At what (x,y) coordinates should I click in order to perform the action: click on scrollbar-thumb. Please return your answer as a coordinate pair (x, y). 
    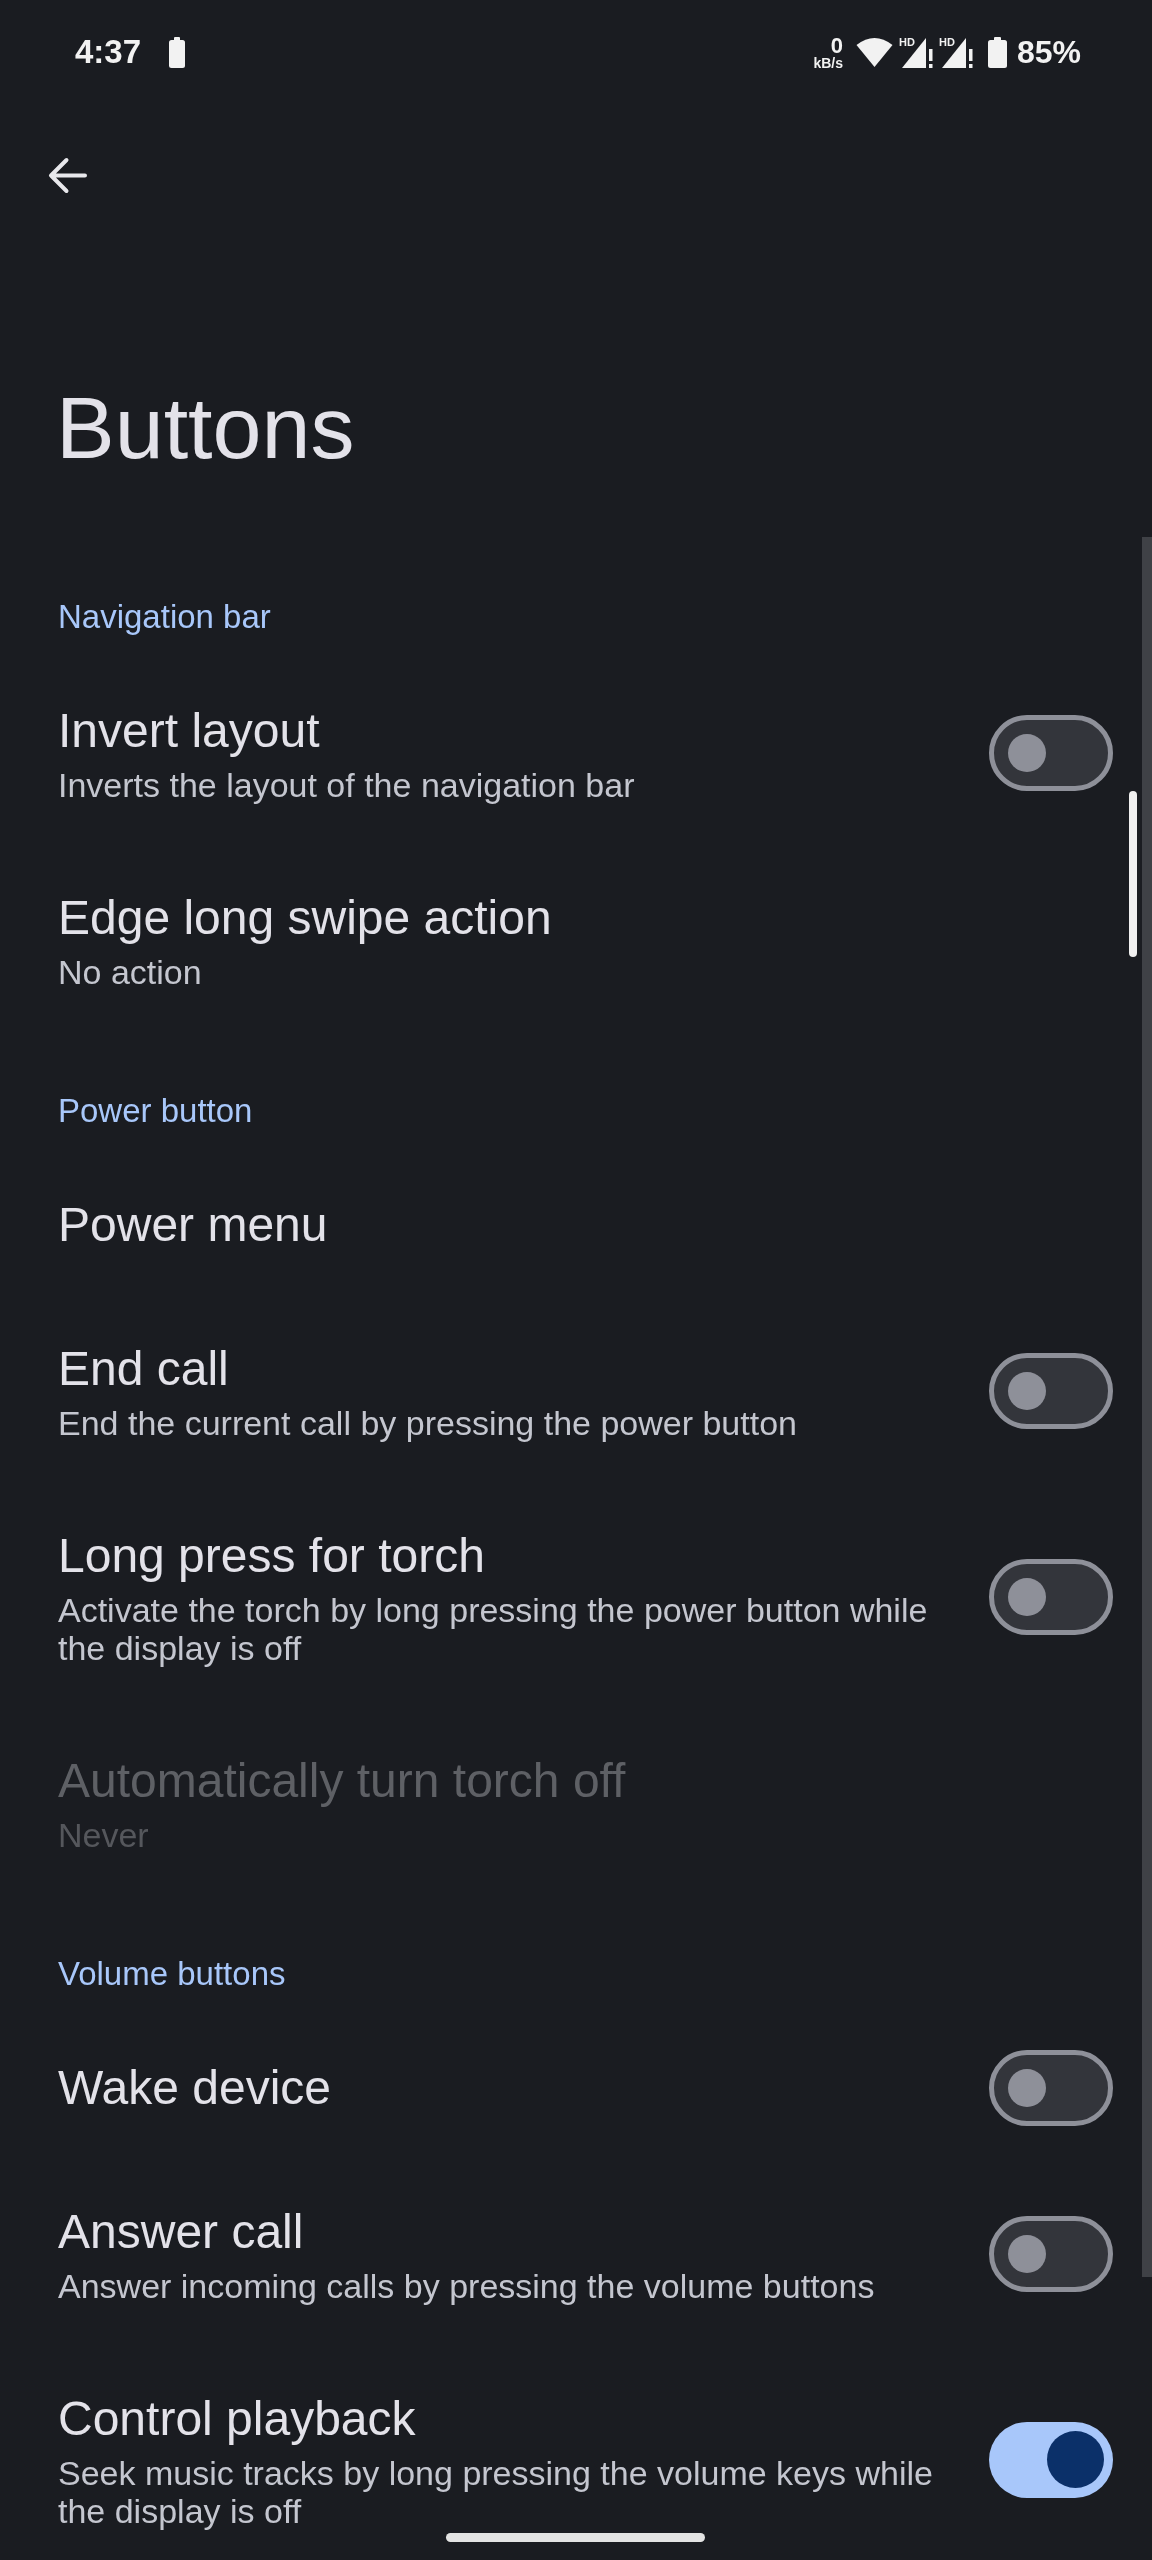
    Looking at the image, I should click on (1133, 874).